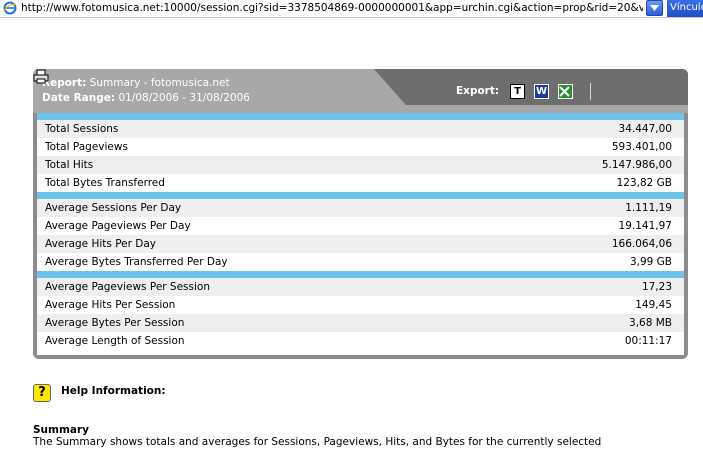 This screenshot has height=449, width=703. What do you see at coordinates (565, 91) in the screenshot?
I see `excel-export-icon` at bounding box center [565, 91].